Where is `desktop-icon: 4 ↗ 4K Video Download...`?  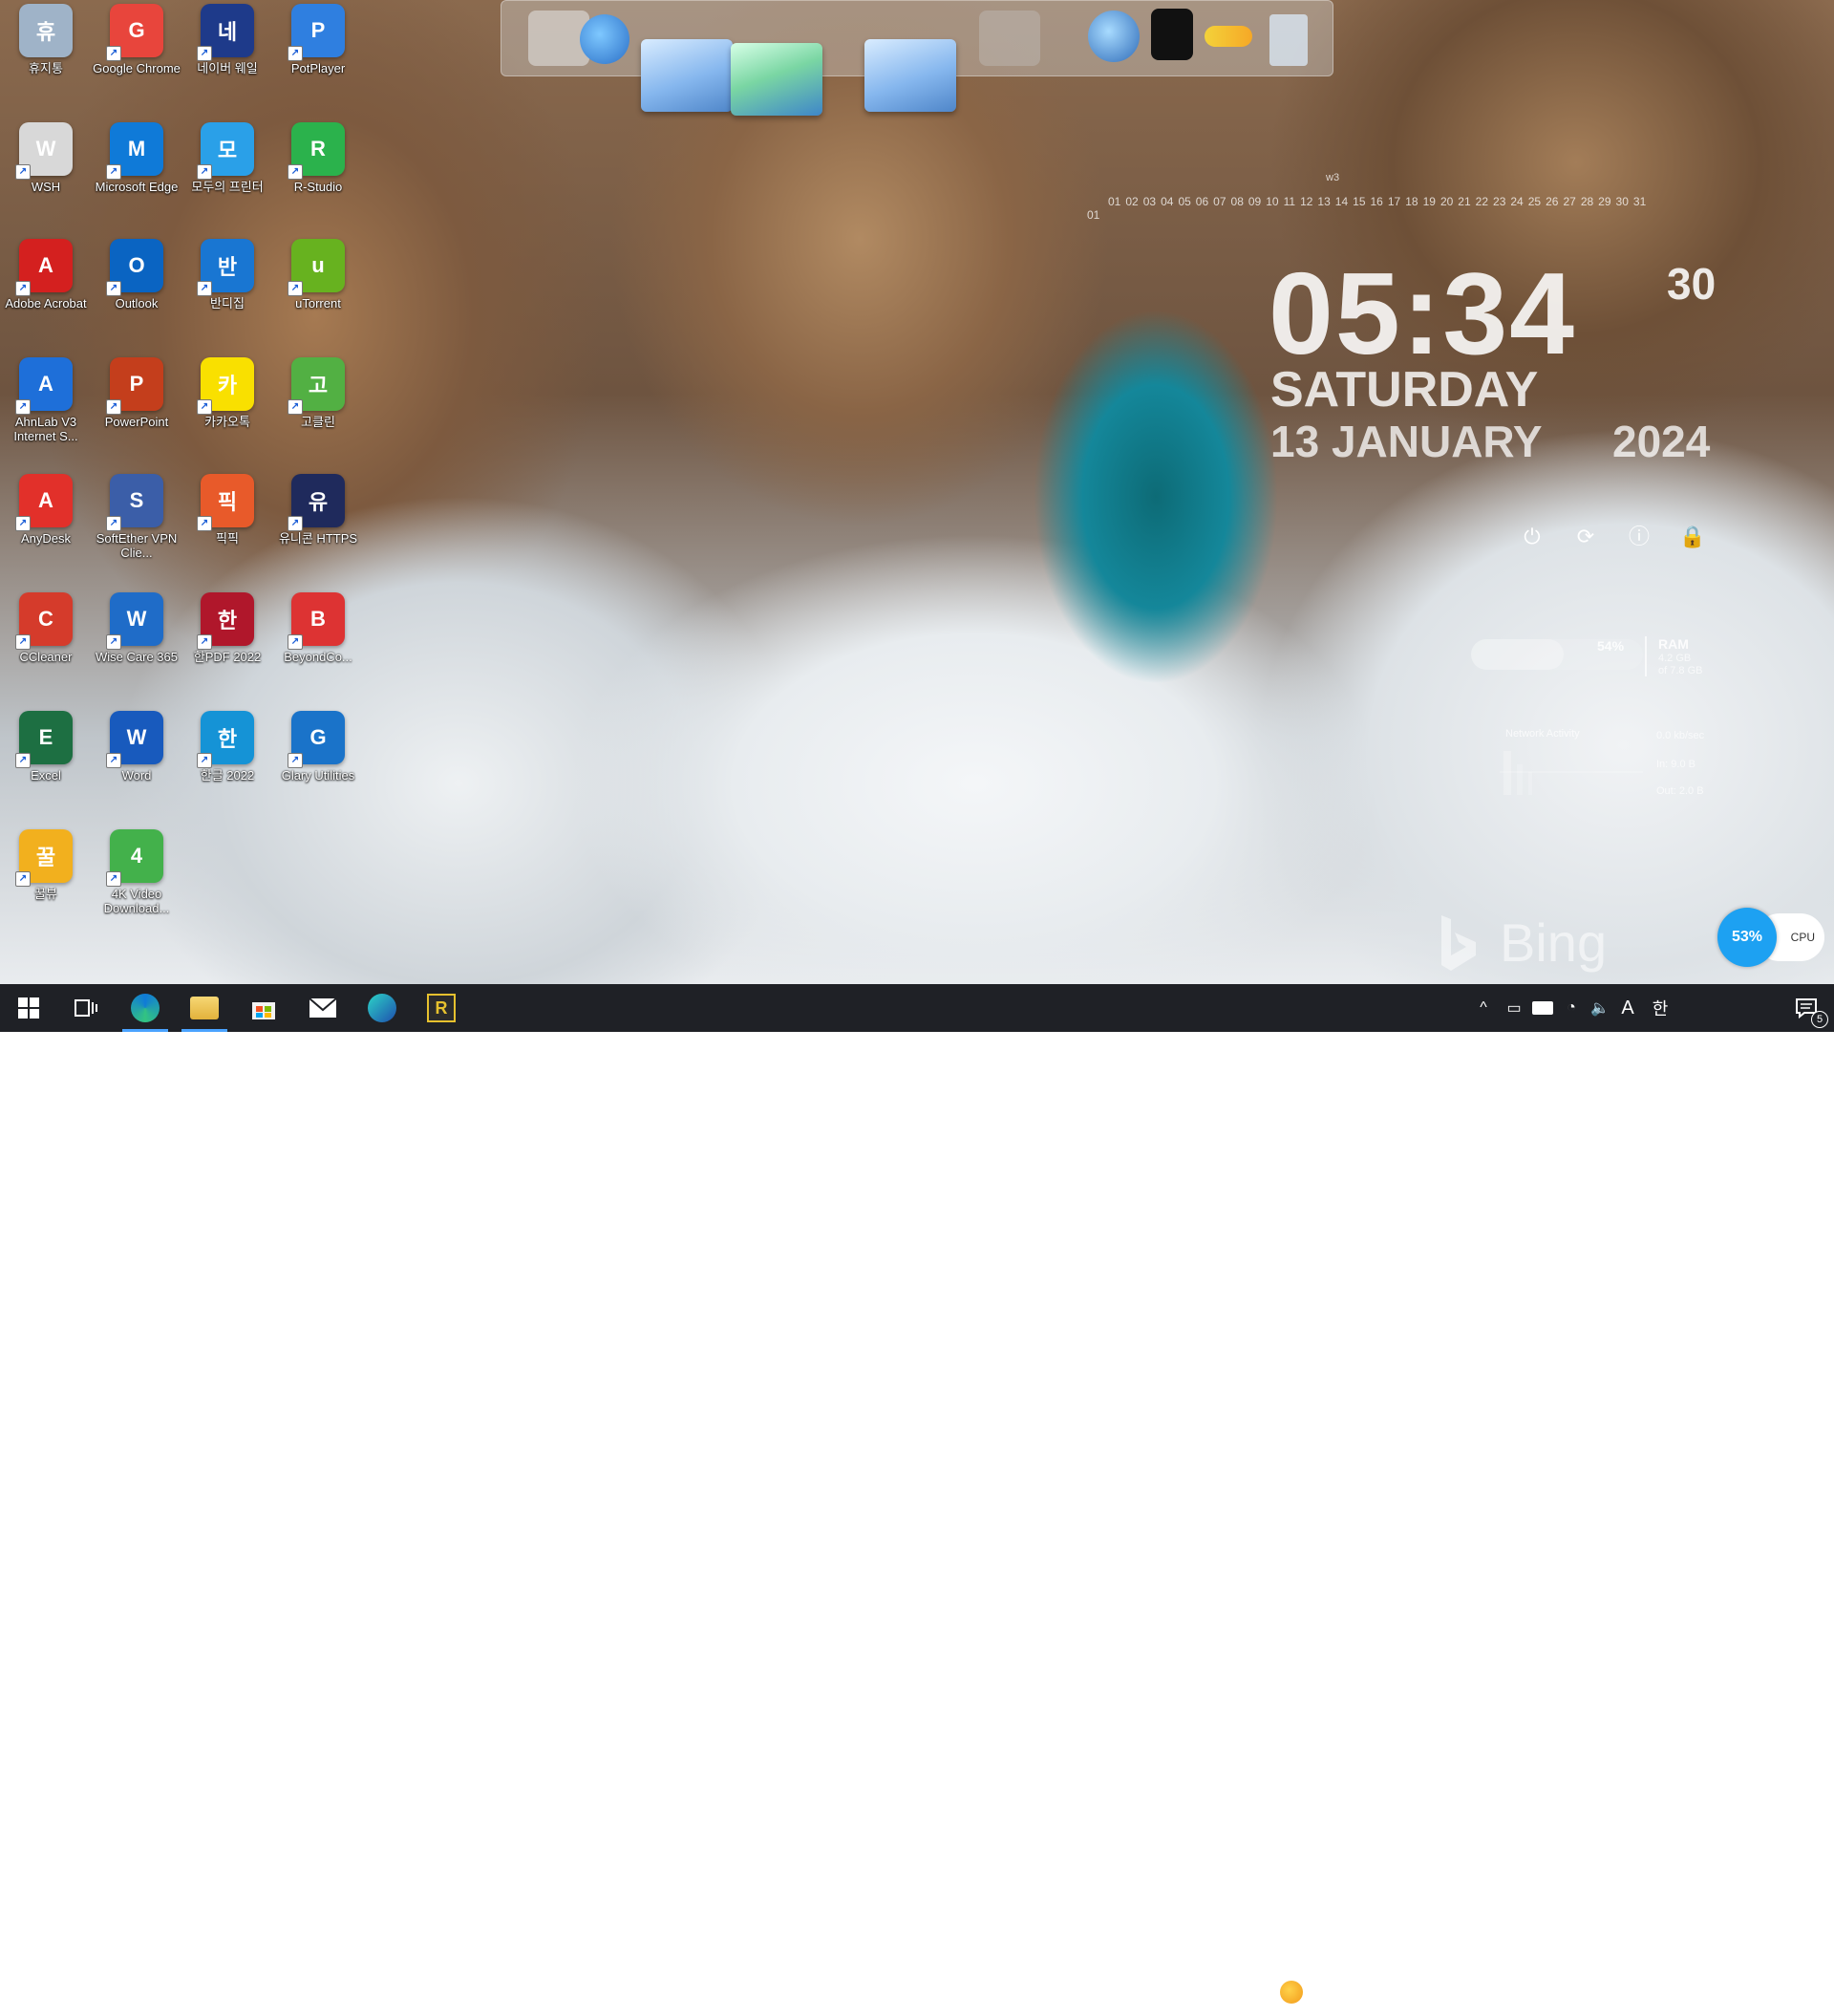
desktop-icon: 4 ↗ 4K Video Download... is located at coordinates (137, 872).